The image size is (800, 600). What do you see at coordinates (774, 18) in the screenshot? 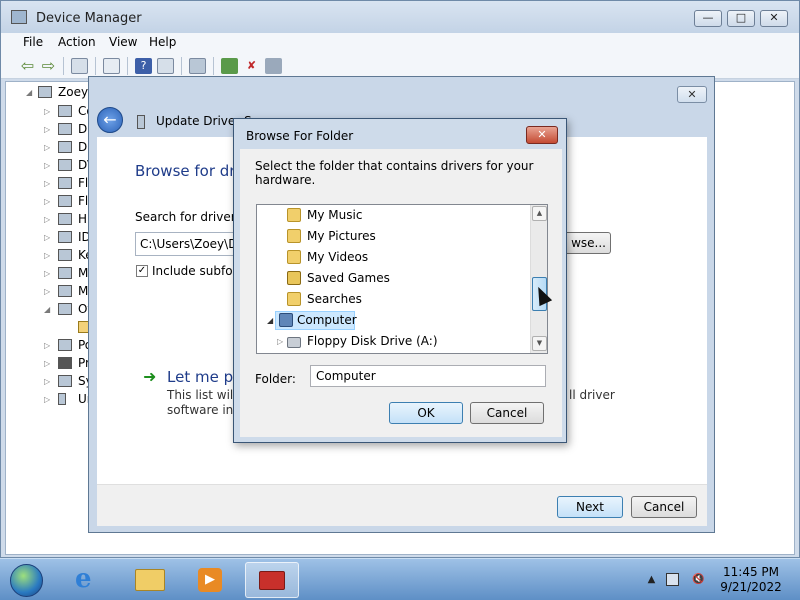
I see `close-button: ✕` at bounding box center [774, 18].